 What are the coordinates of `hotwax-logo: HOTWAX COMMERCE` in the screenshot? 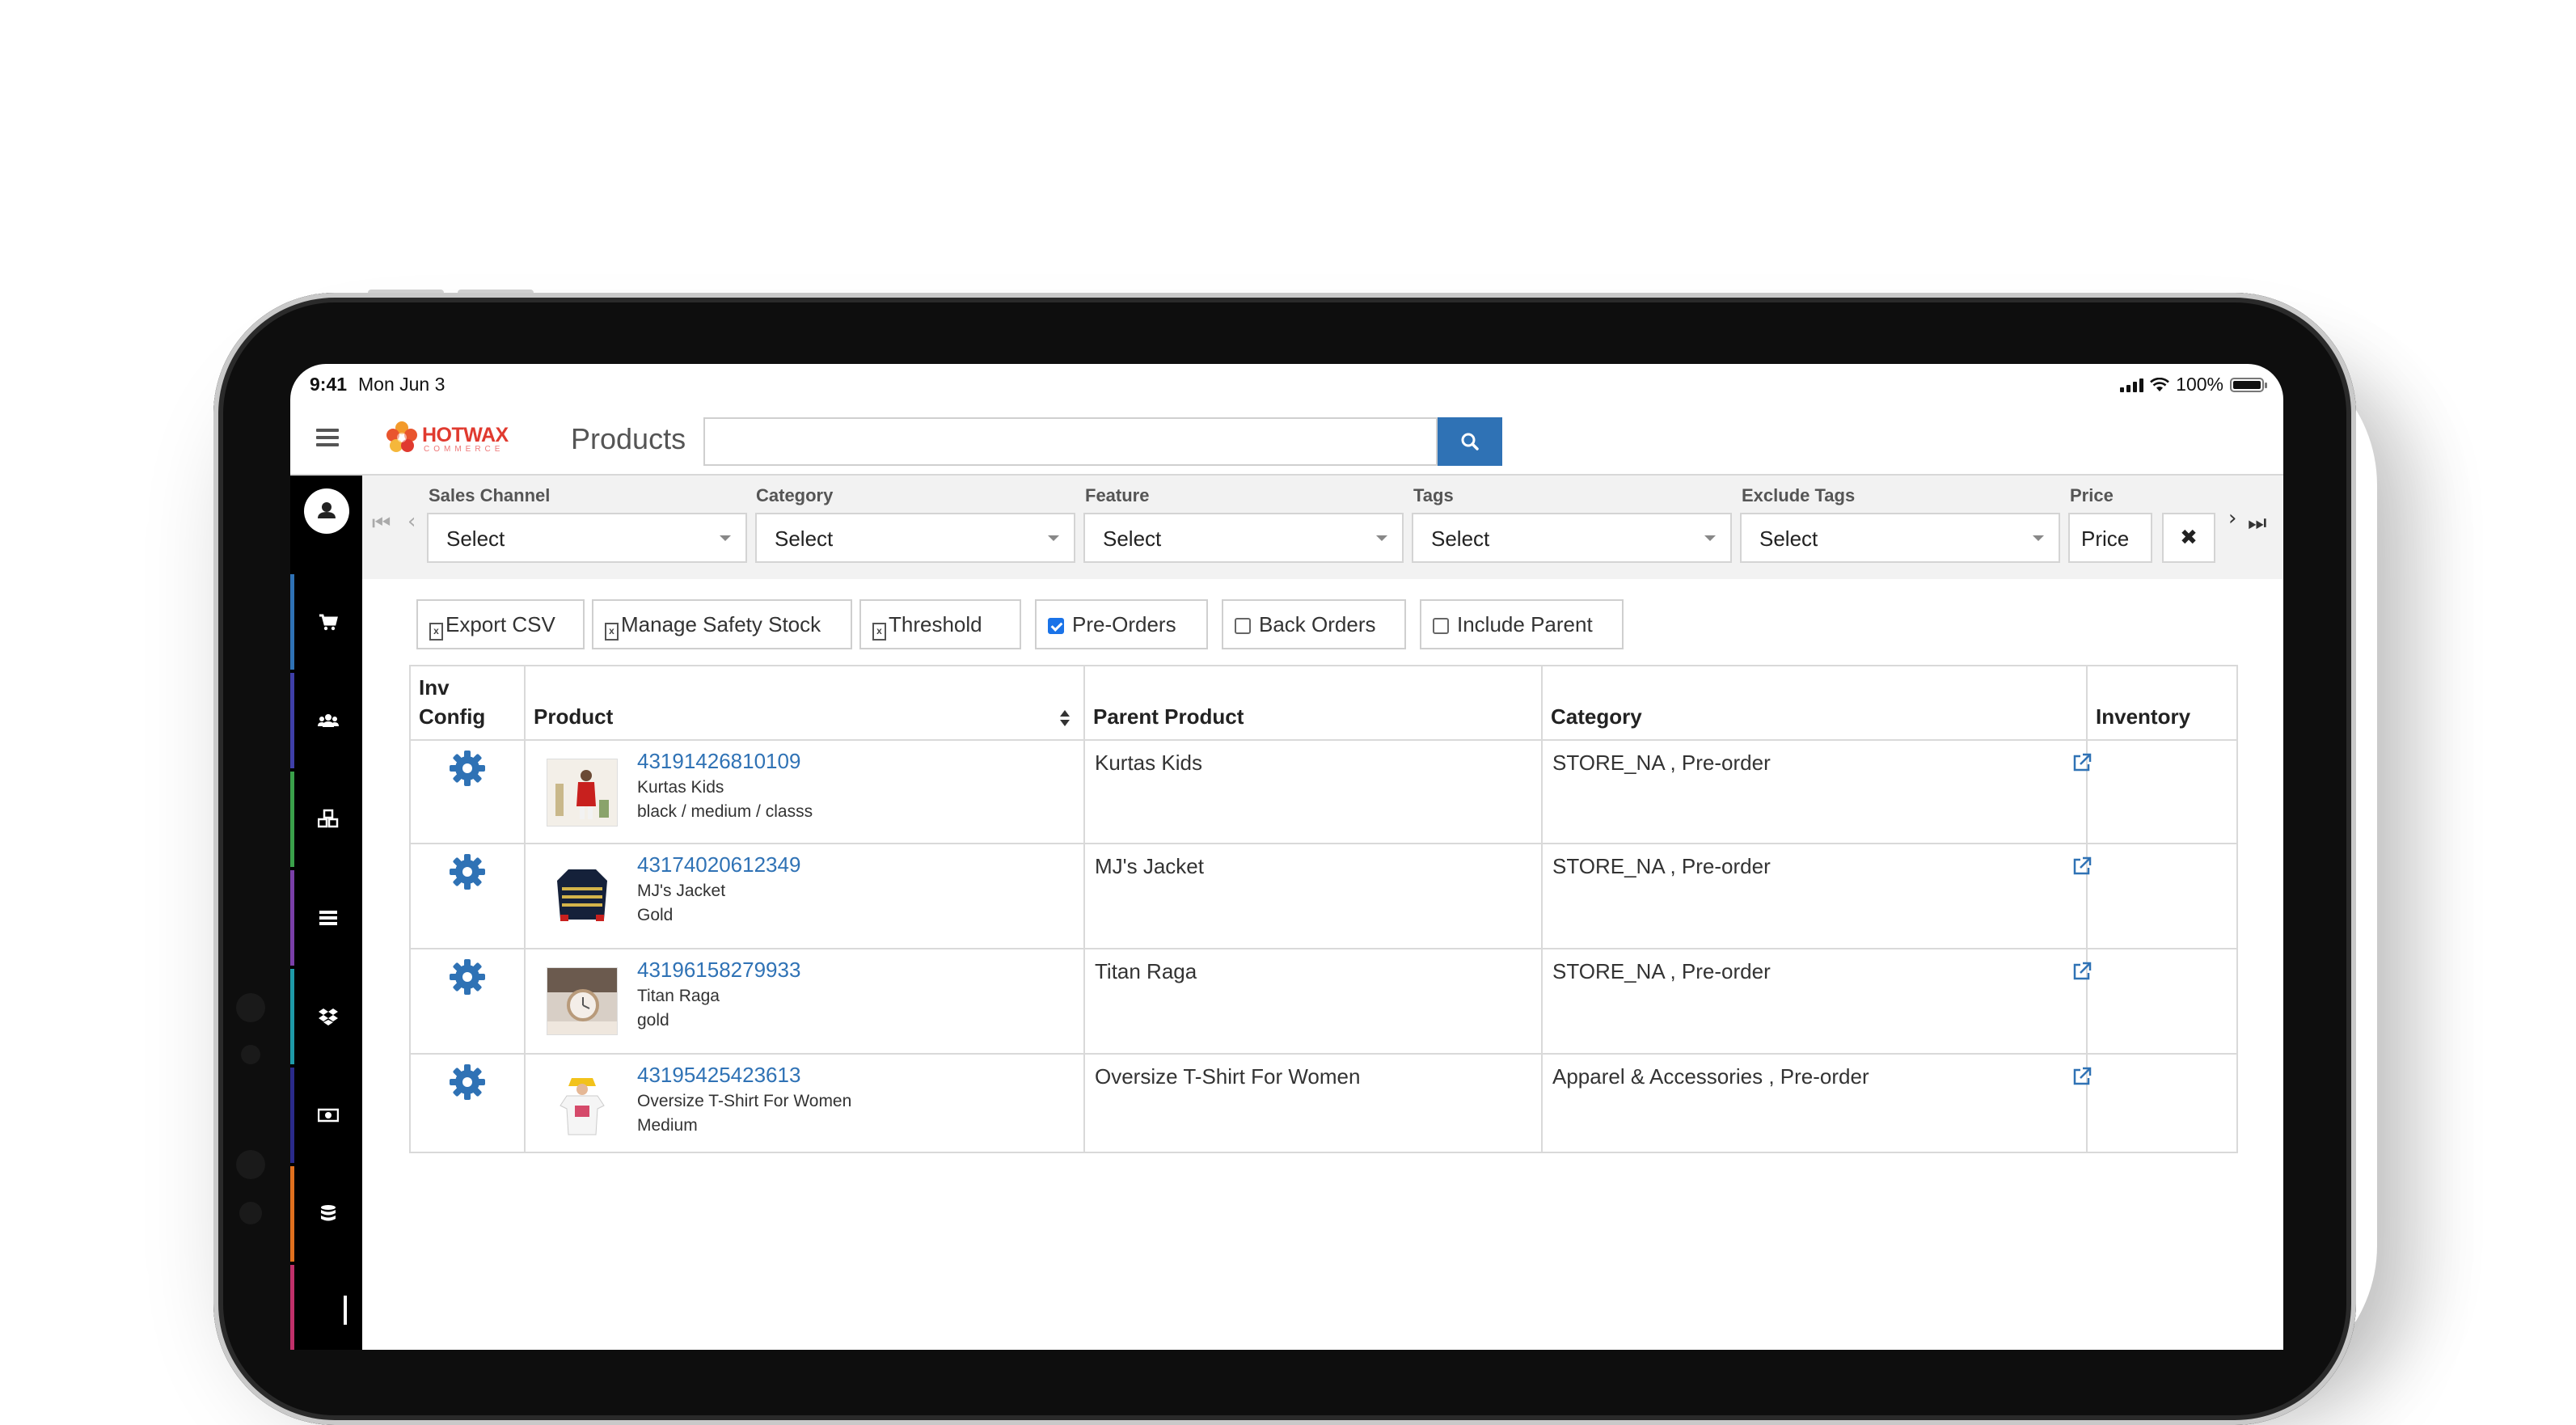 It's located at (452, 439).